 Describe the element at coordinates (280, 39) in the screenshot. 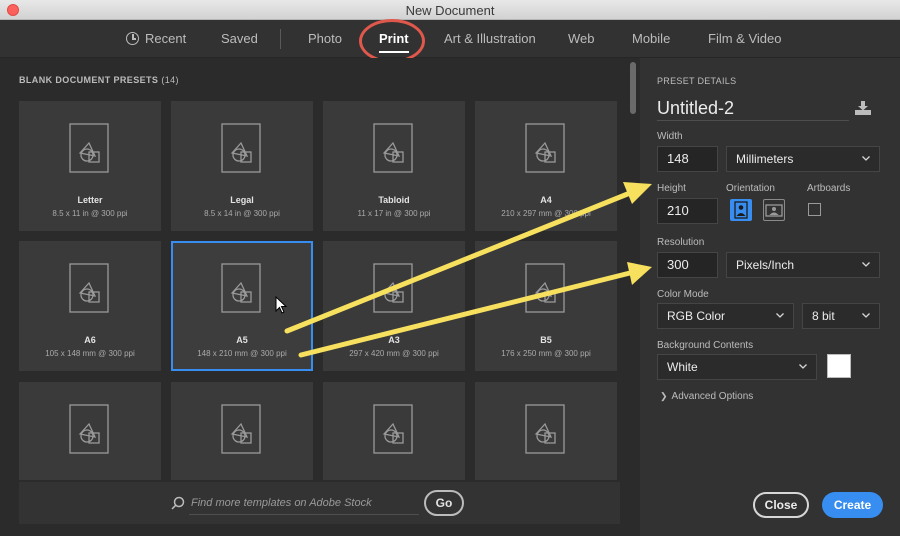

I see `tab-divider` at that location.